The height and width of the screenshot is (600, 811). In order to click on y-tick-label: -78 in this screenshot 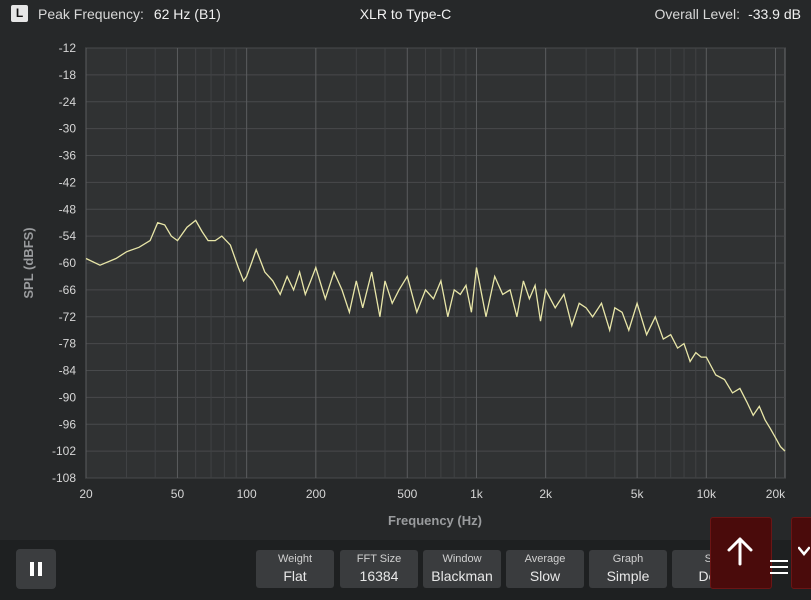, I will do `click(68, 344)`.